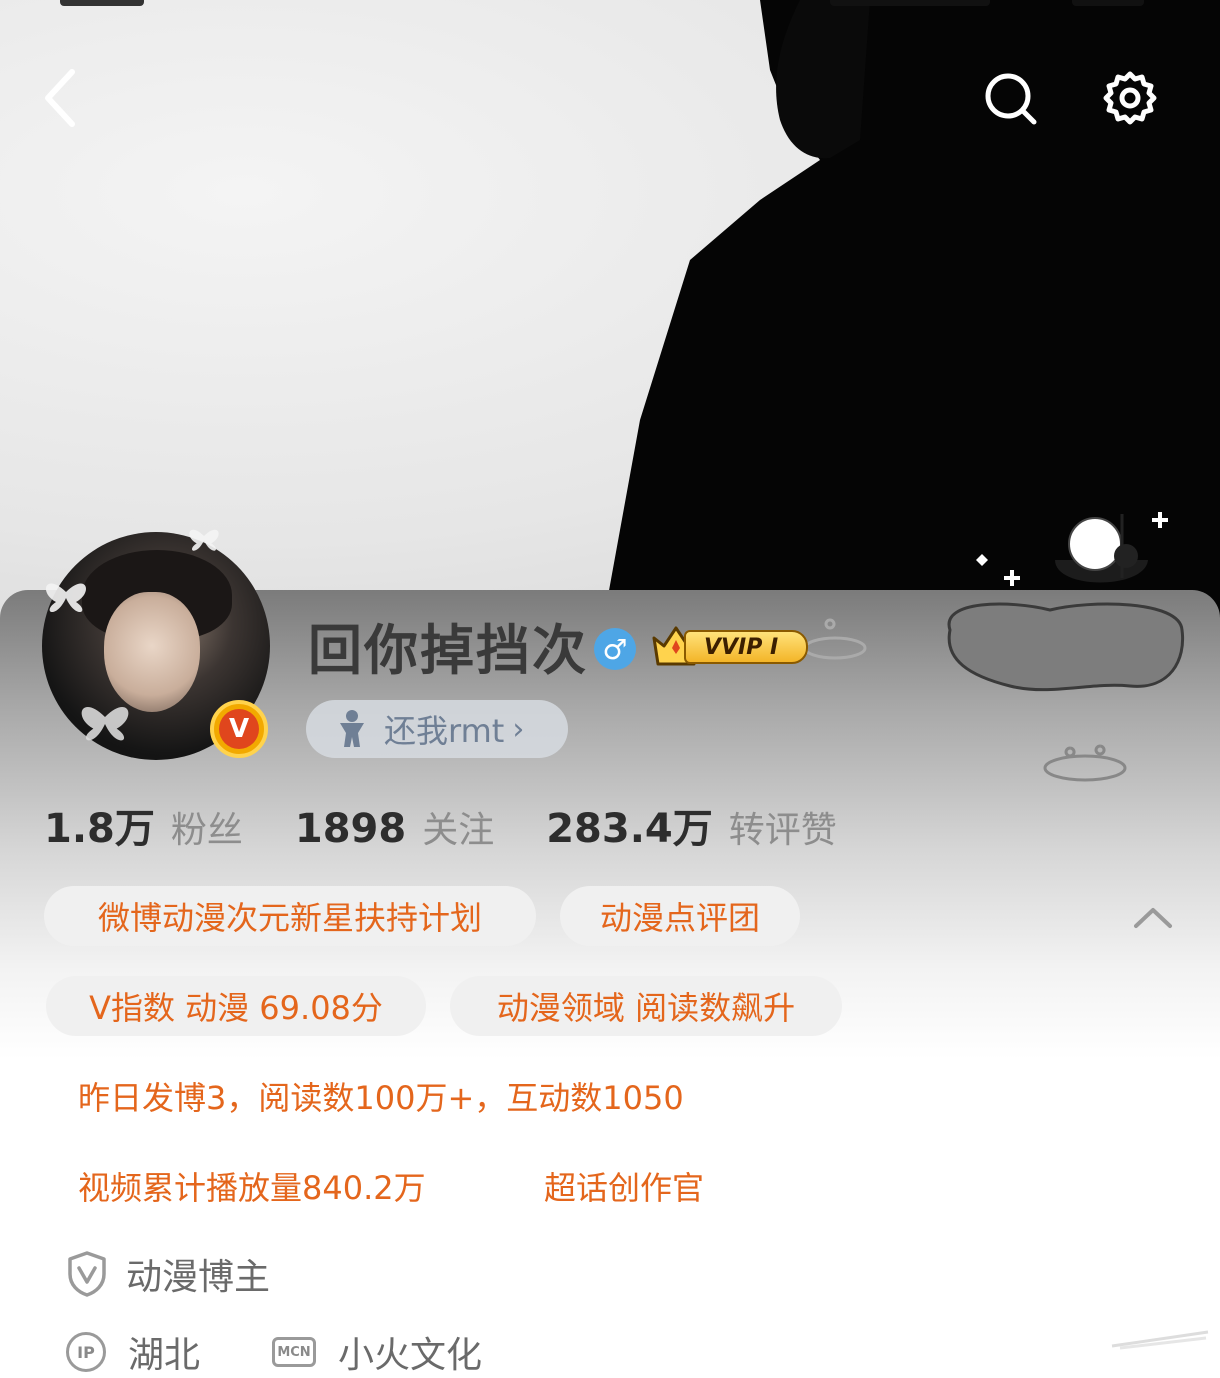 The width and height of the screenshot is (1220, 1378). Describe the element at coordinates (350, 829) in the screenshot. I see `following-count: 1898` at that location.